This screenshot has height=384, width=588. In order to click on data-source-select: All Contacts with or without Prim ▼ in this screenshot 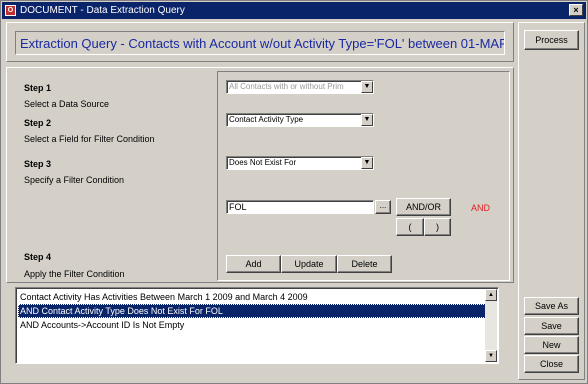, I will do `click(300, 87)`.